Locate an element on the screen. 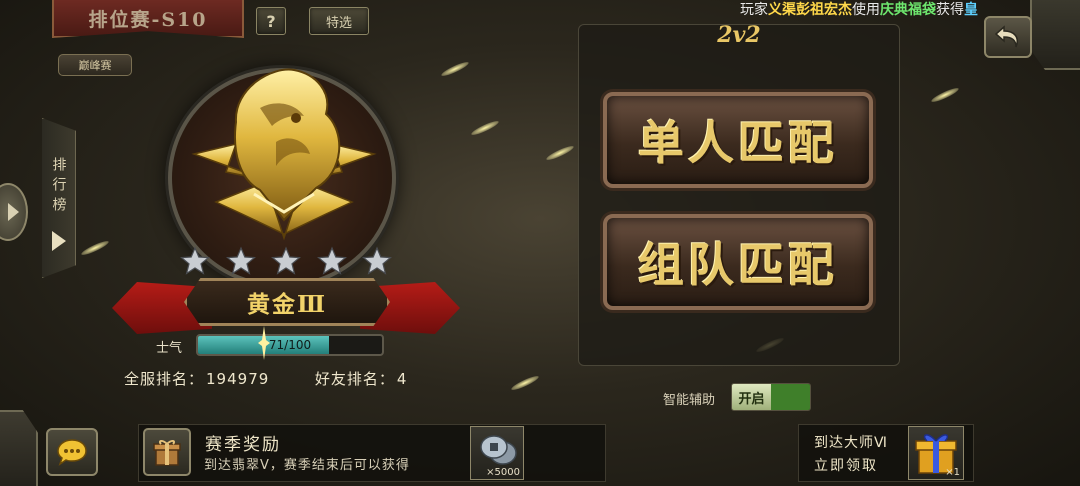  back-button is located at coordinates (1008, 37).